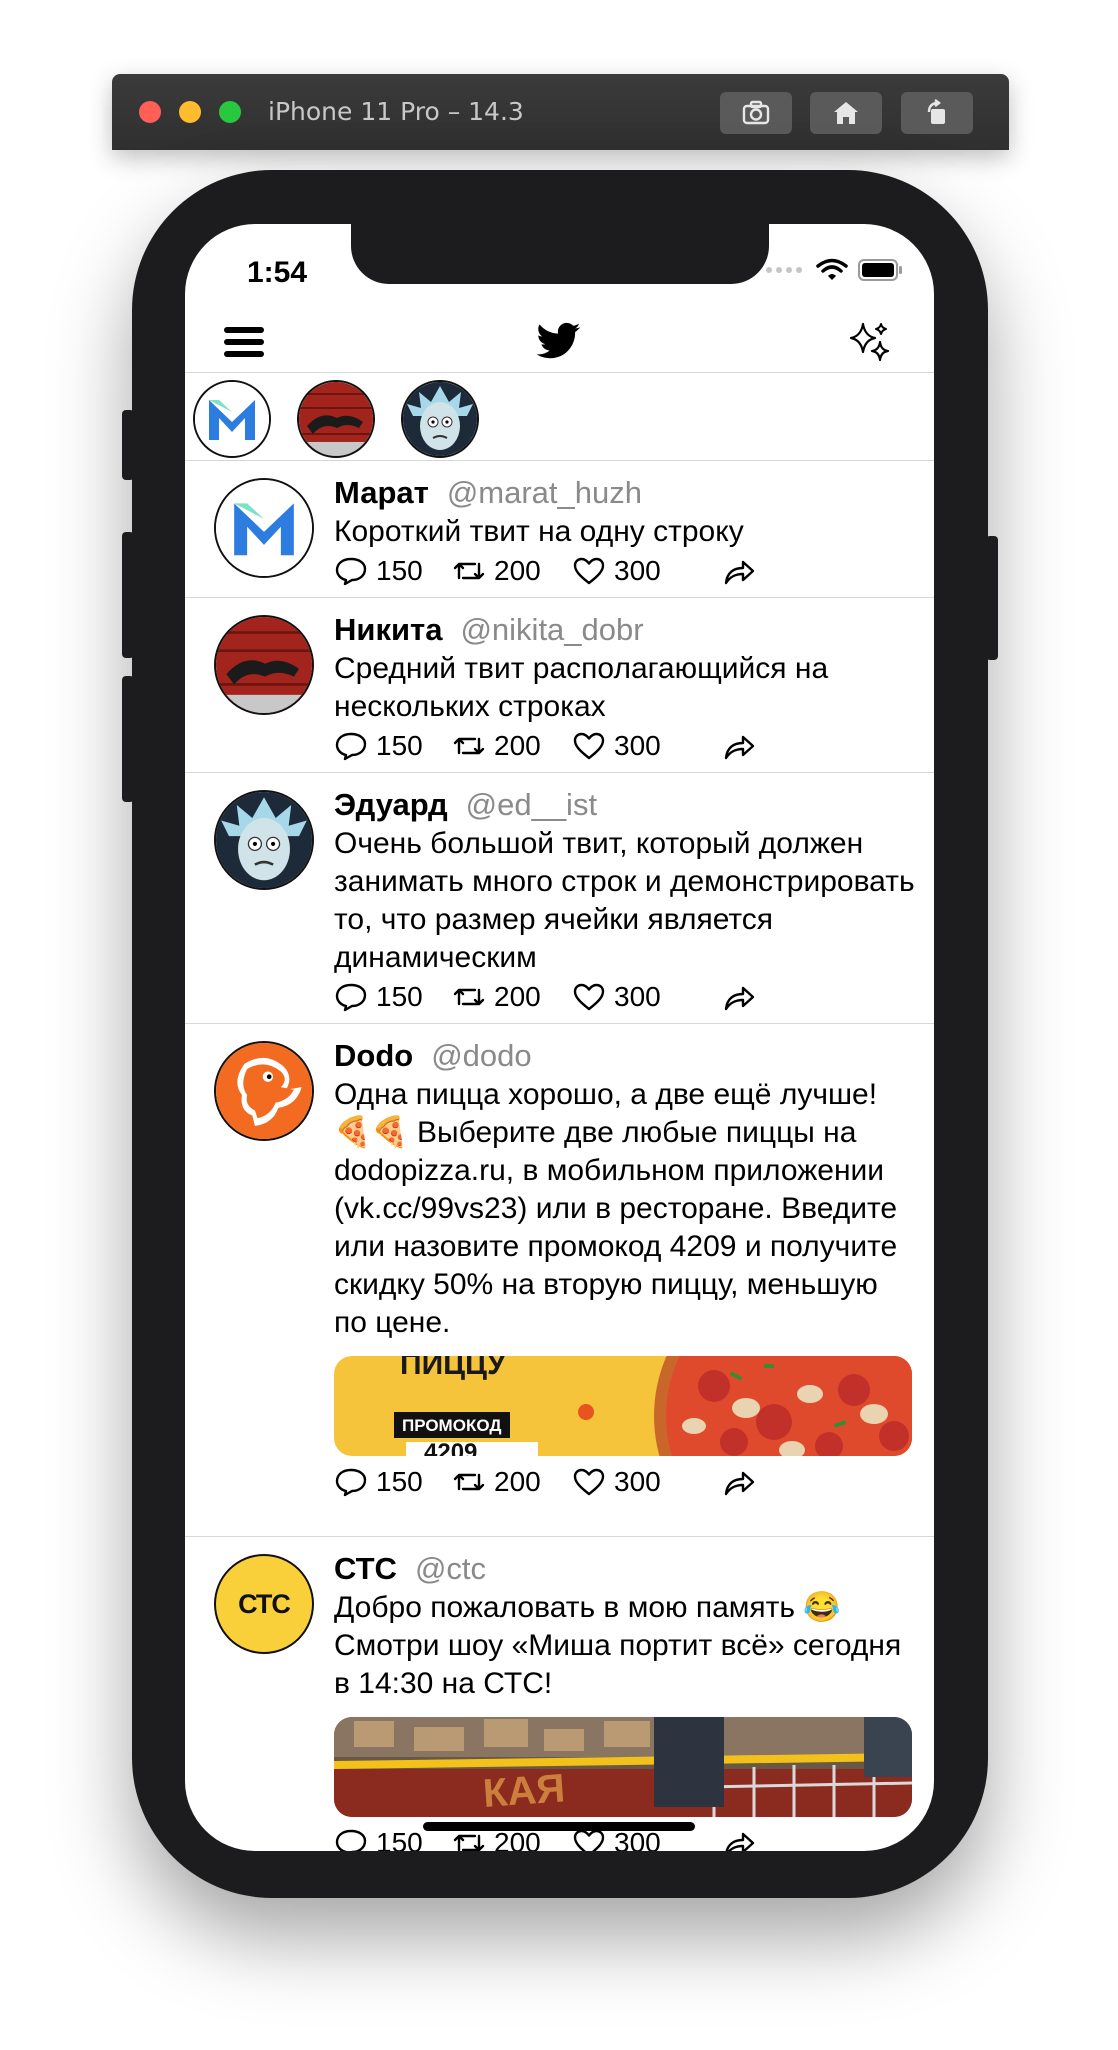 The image size is (1118, 2050). What do you see at coordinates (524, 1791) in the screenshot?
I see `svg-text: КАЯ` at bounding box center [524, 1791].